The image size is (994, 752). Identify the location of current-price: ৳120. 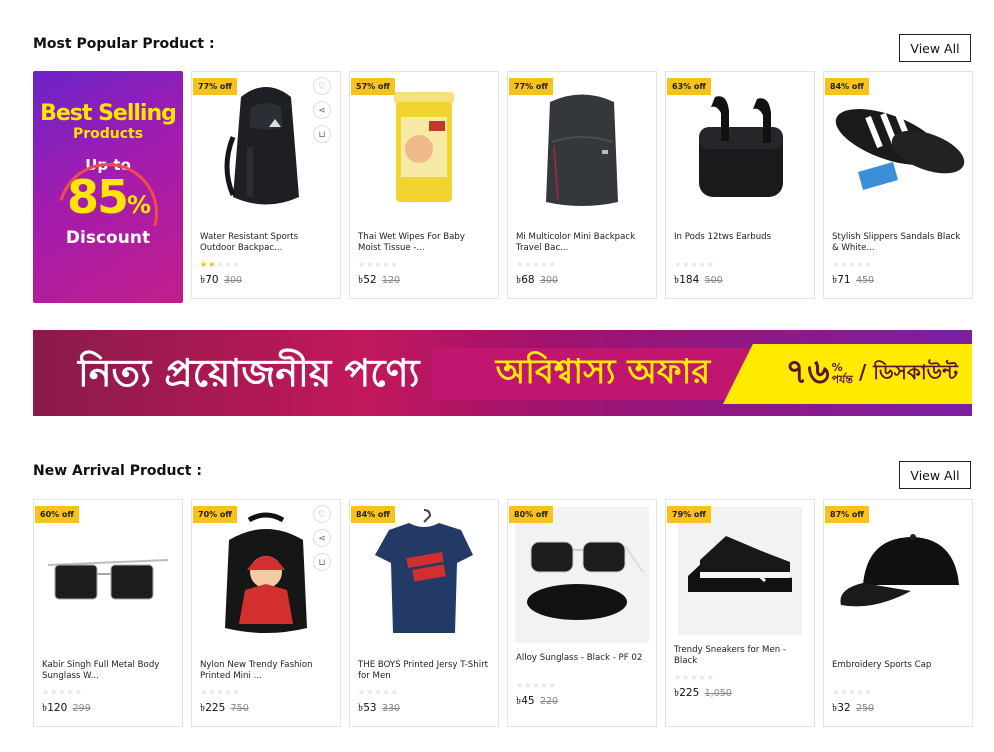
(55, 708).